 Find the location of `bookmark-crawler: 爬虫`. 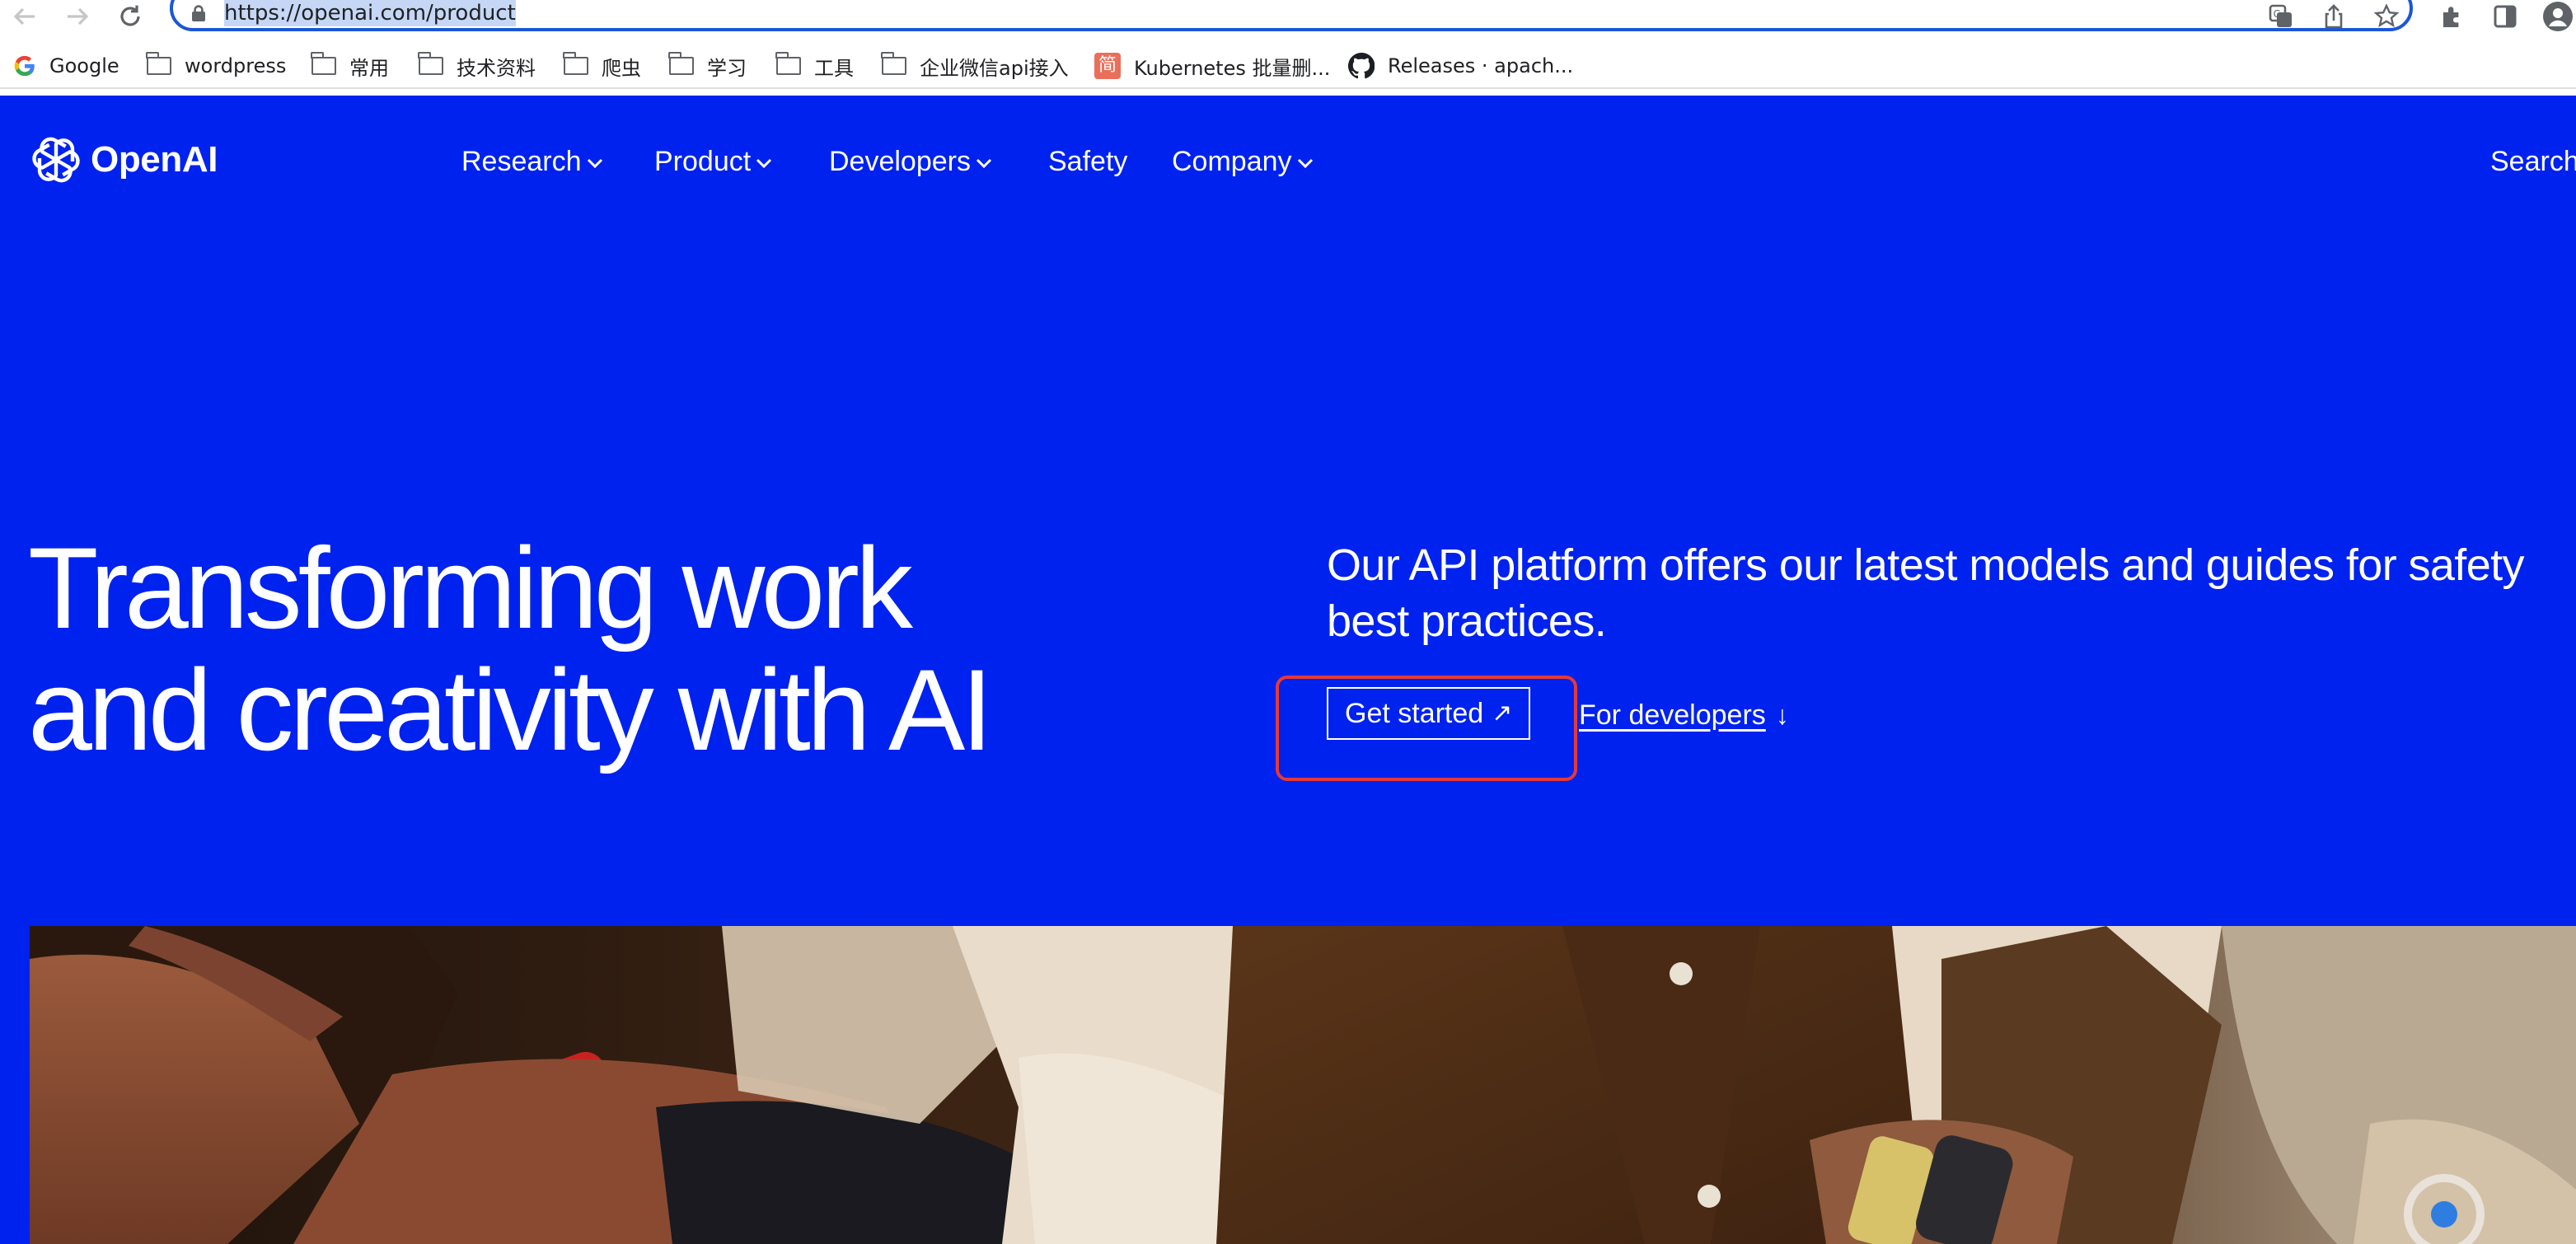

bookmark-crawler: 爬虫 is located at coordinates (602, 66).